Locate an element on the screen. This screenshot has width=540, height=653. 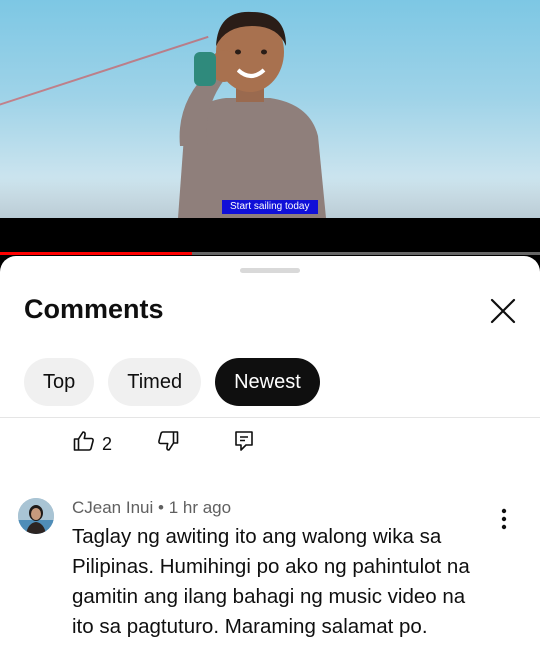
chip-top: Top is located at coordinates (59, 382).